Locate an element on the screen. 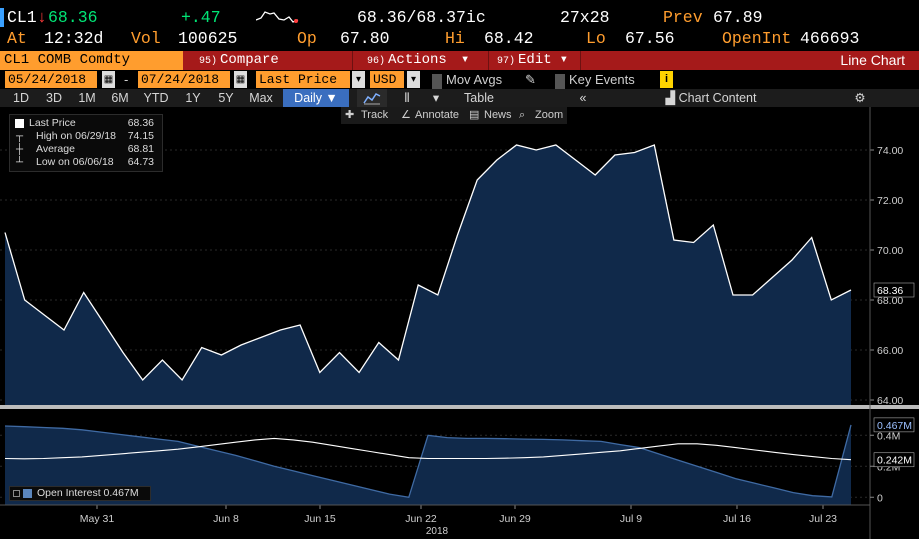 The image size is (919, 539). zoom-button: Zoom is located at coordinates (549, 115).